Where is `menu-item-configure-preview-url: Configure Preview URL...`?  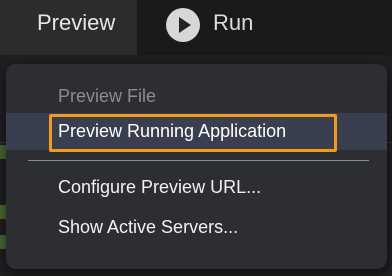 menu-item-configure-preview-url: Configure Preview URL... is located at coordinates (196, 187).